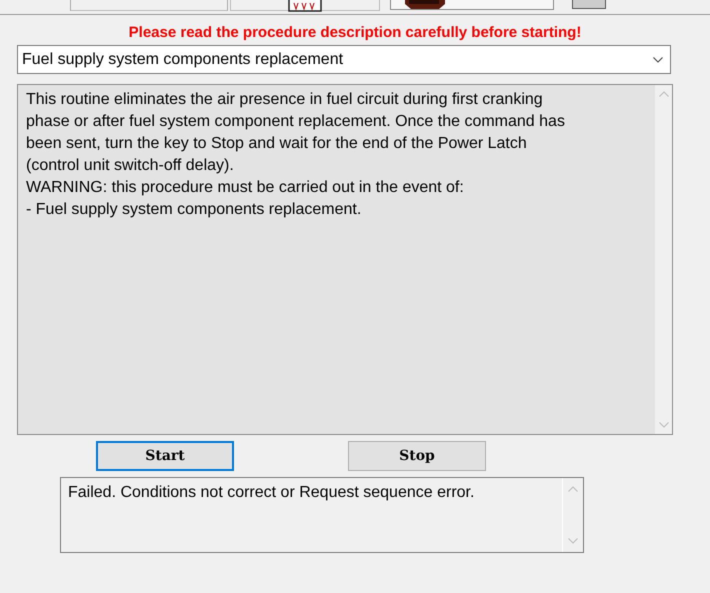 The height and width of the screenshot is (593, 710). What do you see at coordinates (130, 166) in the screenshot?
I see `description-line: (control unit switch-off delay).` at bounding box center [130, 166].